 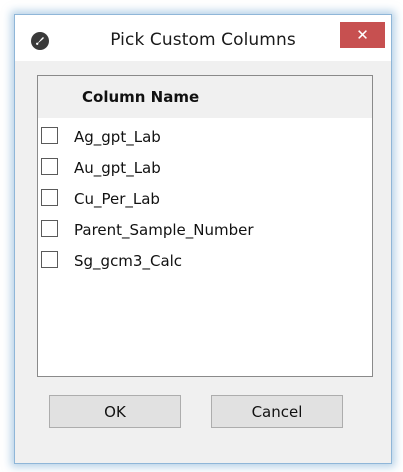 I want to click on column-name-header: Column Name, so click(x=205, y=97).